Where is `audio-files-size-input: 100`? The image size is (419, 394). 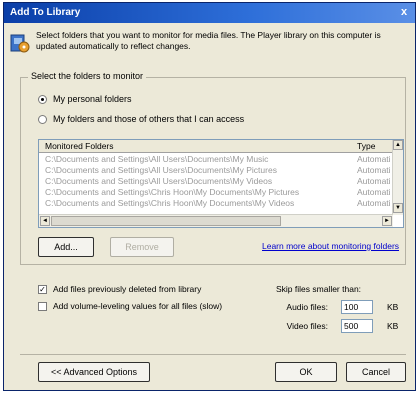
audio-files-size-input: 100 is located at coordinates (357, 307).